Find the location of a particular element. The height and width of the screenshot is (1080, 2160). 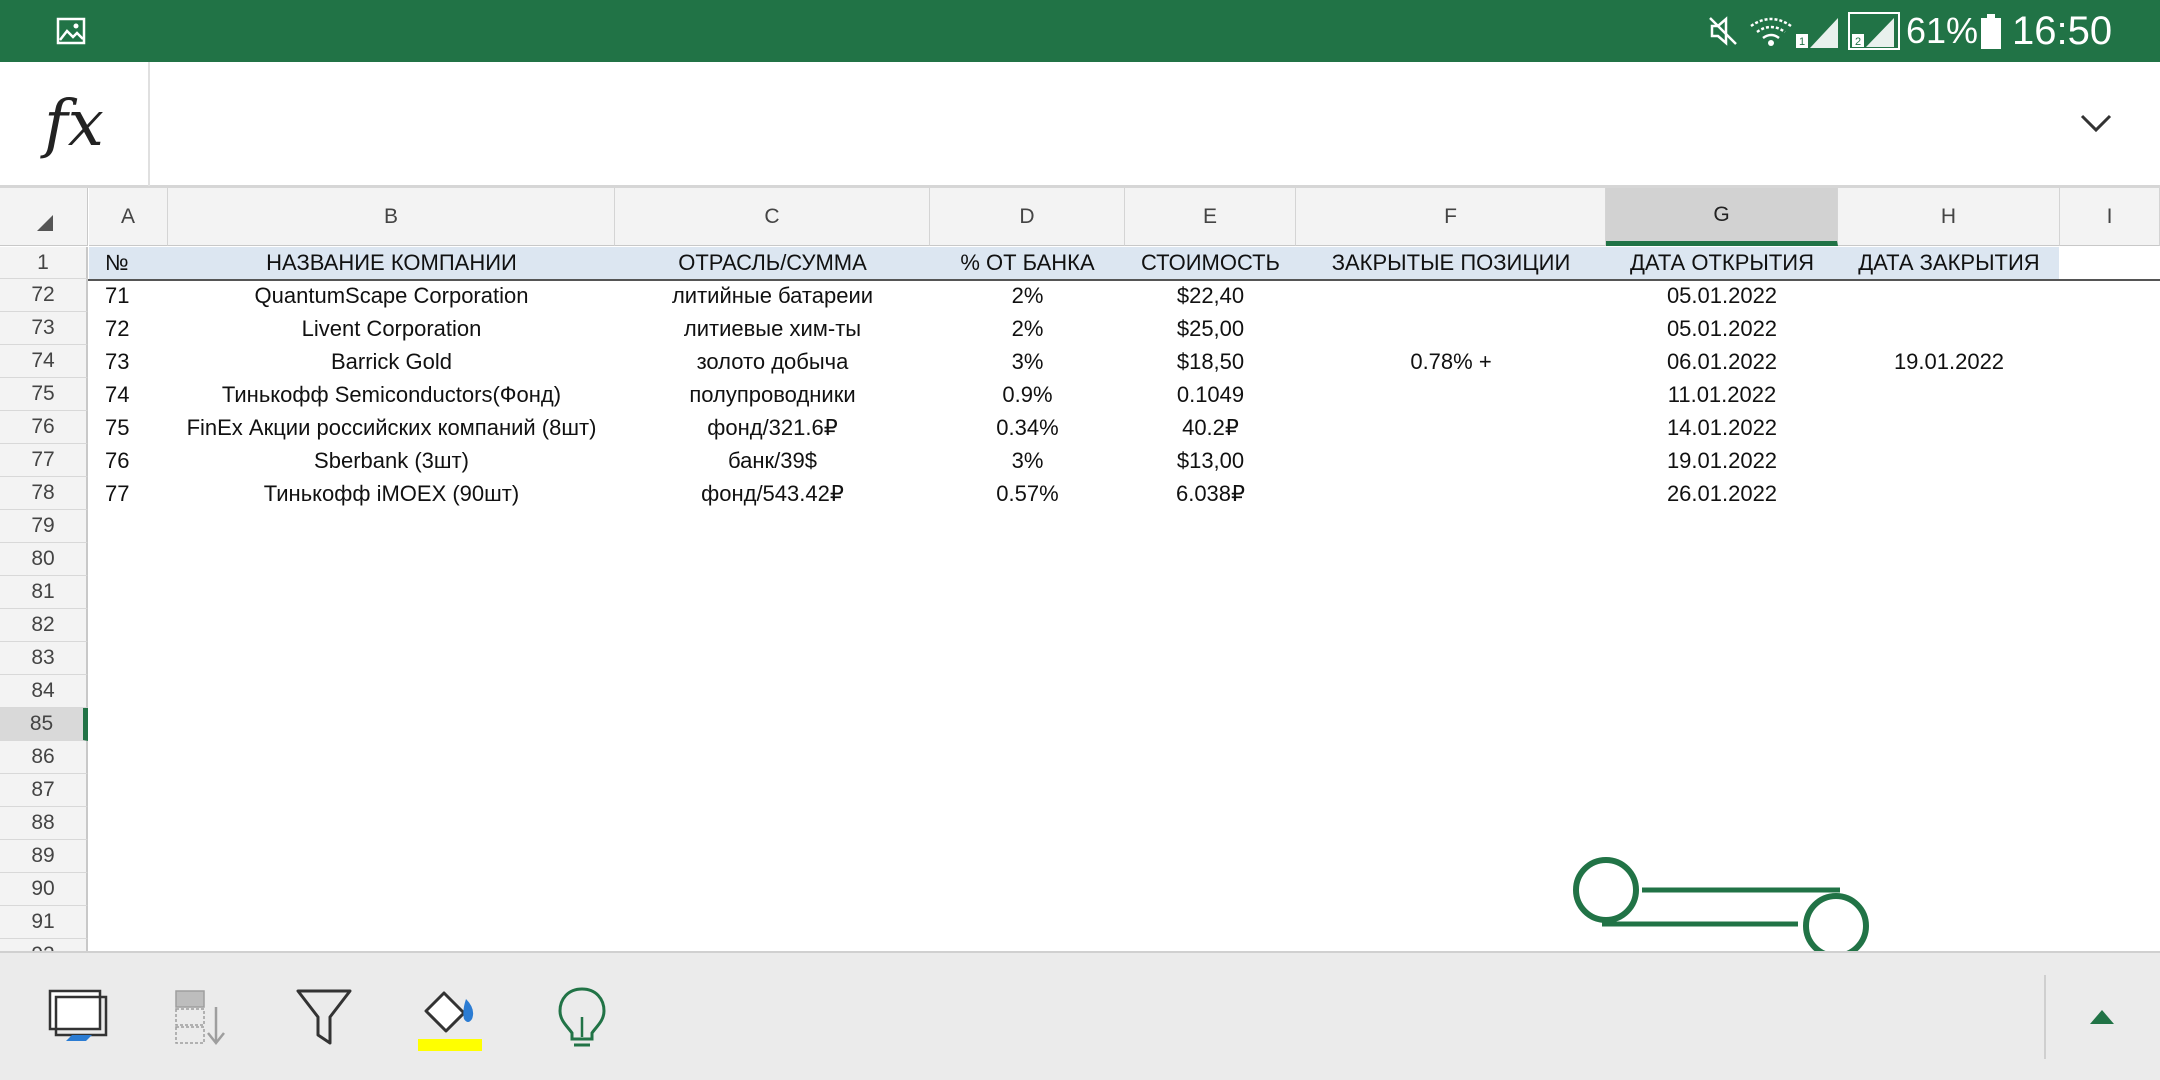

cell-b90 is located at coordinates (391, 889).